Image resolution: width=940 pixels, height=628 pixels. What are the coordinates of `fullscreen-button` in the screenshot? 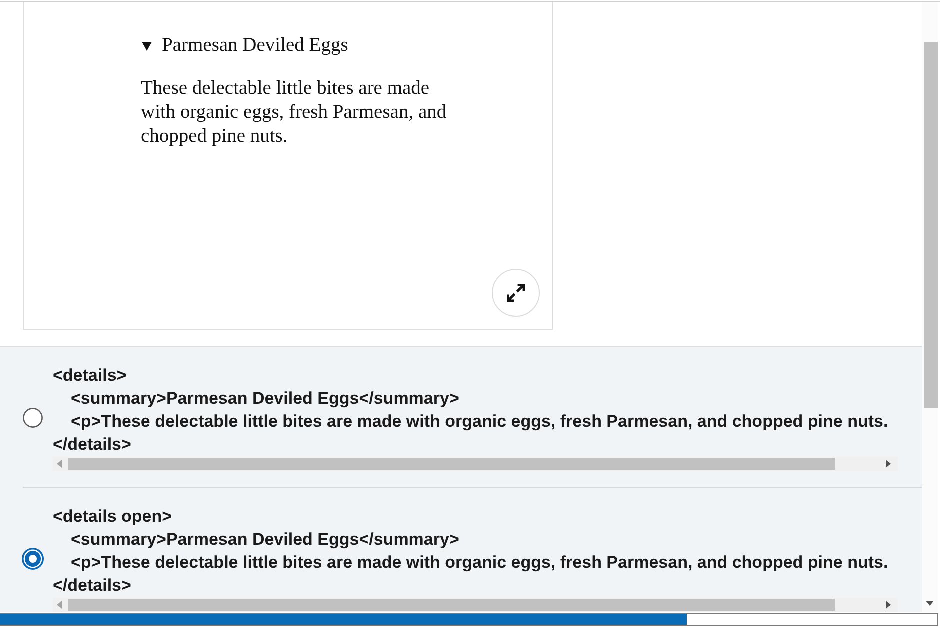 It's located at (516, 293).